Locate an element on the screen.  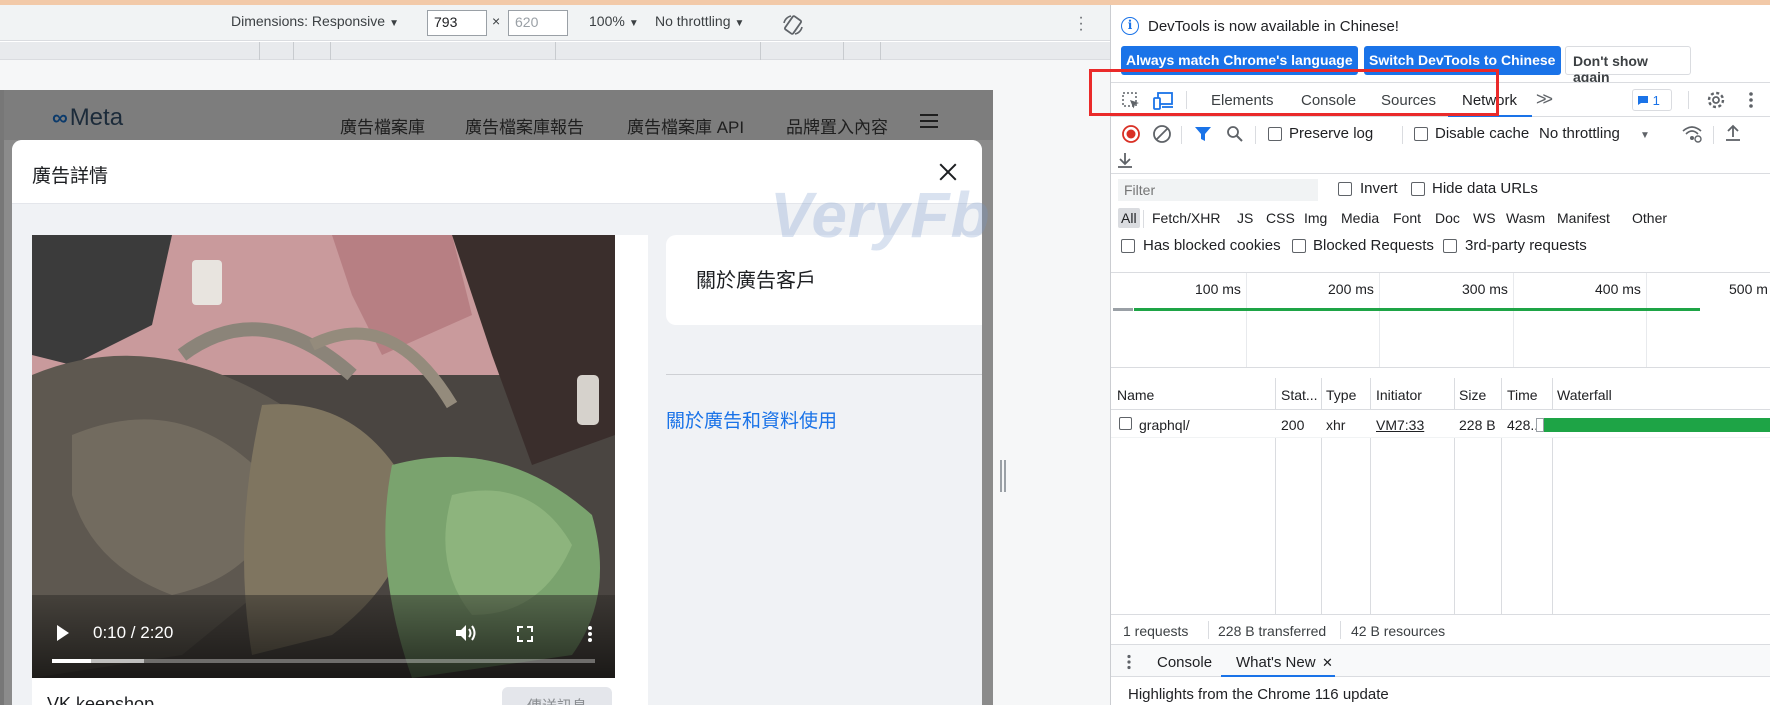
send-message-button: 傳送訊息 is located at coordinates (557, 696).